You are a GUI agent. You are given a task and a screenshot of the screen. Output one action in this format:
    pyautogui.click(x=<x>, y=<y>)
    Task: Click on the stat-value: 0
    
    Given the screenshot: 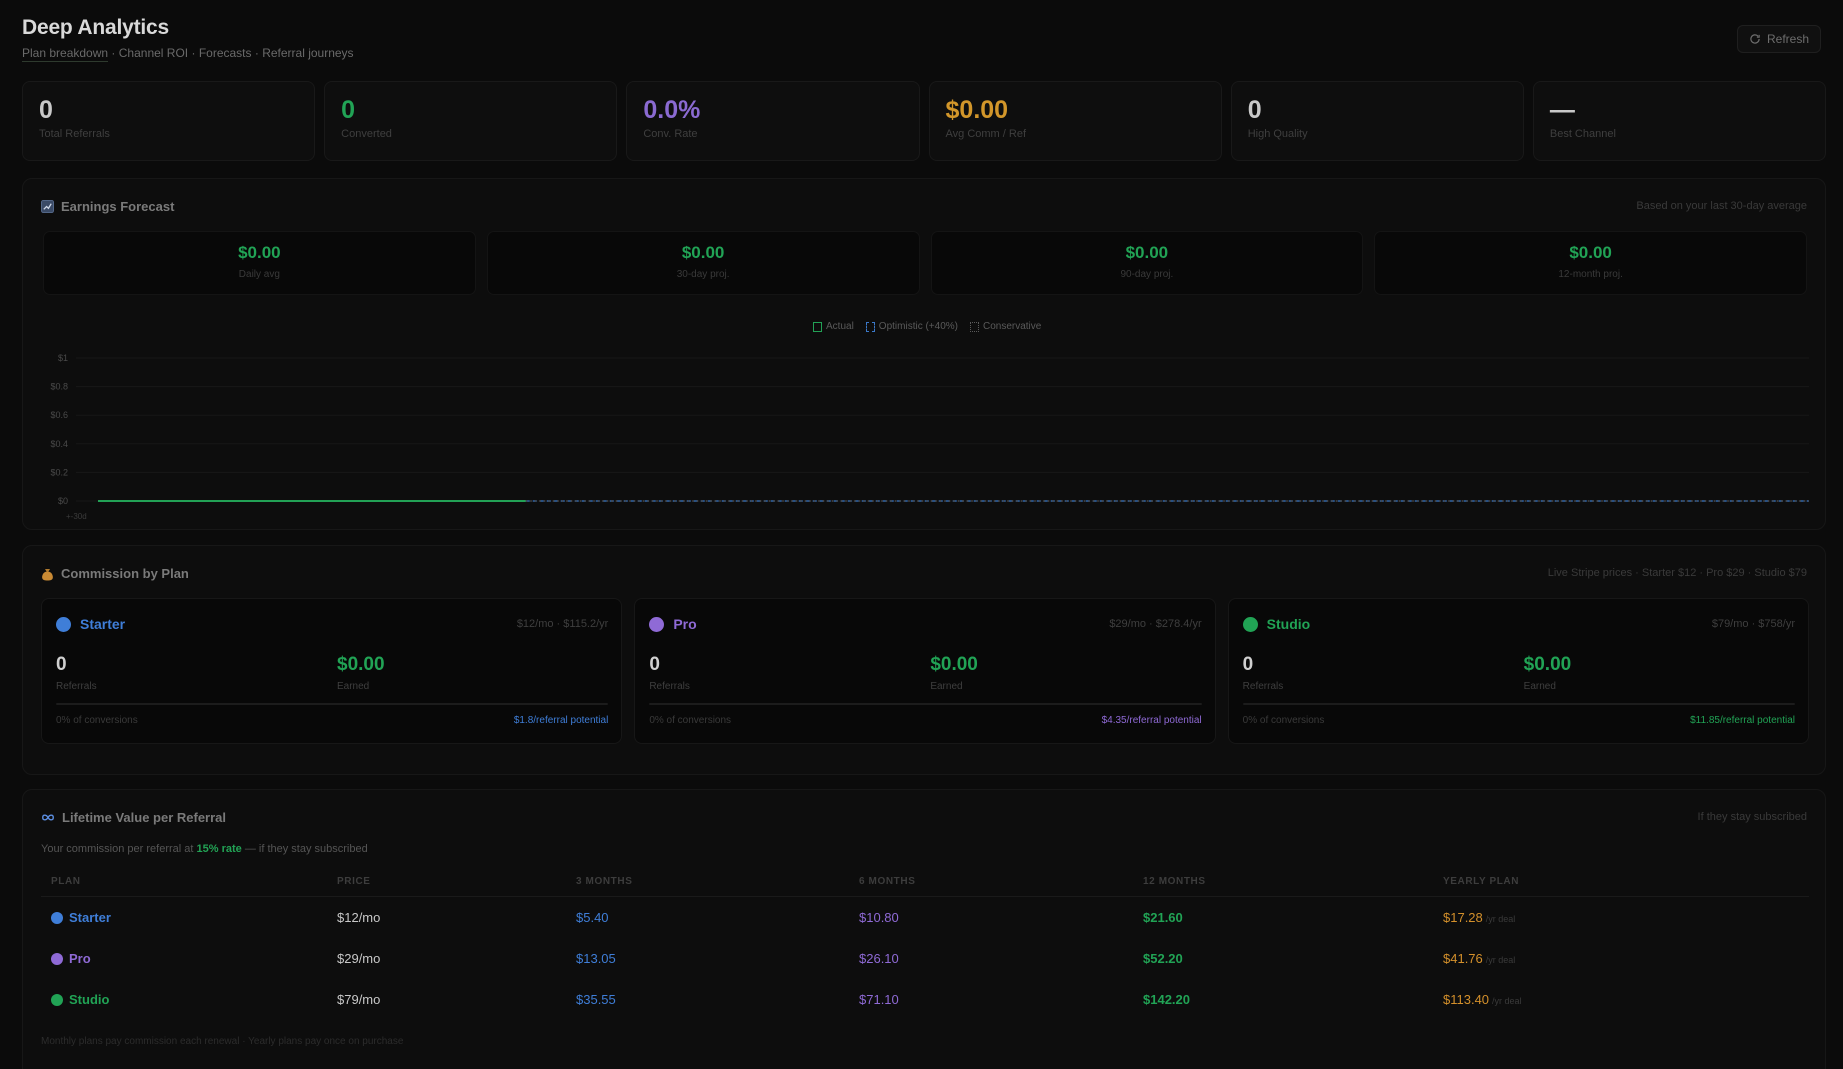 What is the action you would take?
    pyautogui.click(x=348, y=110)
    